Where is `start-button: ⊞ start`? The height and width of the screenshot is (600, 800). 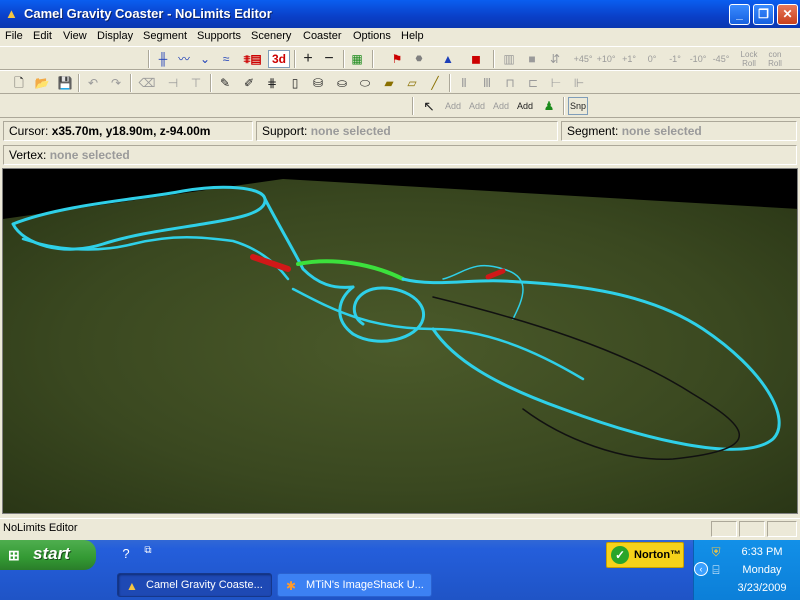 start-button: ⊞ start is located at coordinates (48, 555).